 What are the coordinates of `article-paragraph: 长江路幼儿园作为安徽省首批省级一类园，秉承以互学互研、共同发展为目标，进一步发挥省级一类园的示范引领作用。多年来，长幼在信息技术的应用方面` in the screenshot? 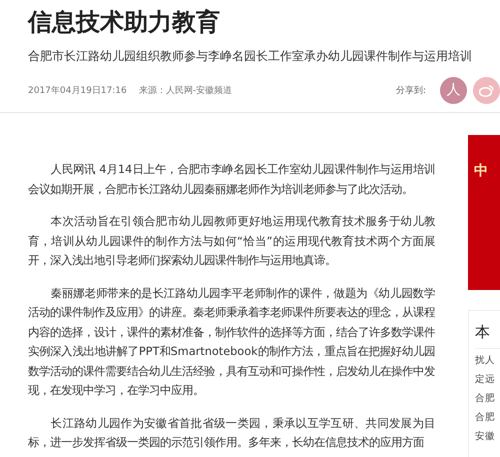 It's located at (231, 433).